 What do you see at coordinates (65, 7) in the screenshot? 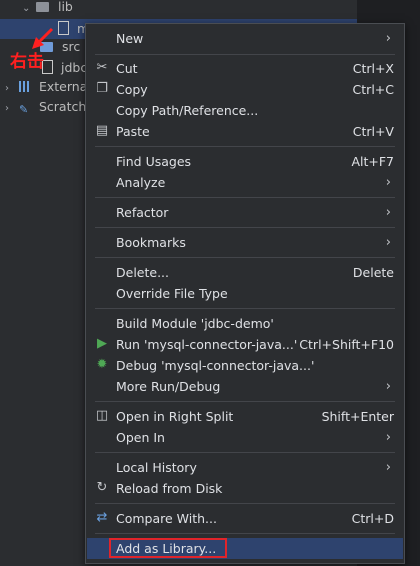
I see `tree-row-label: lib` at bounding box center [65, 7].